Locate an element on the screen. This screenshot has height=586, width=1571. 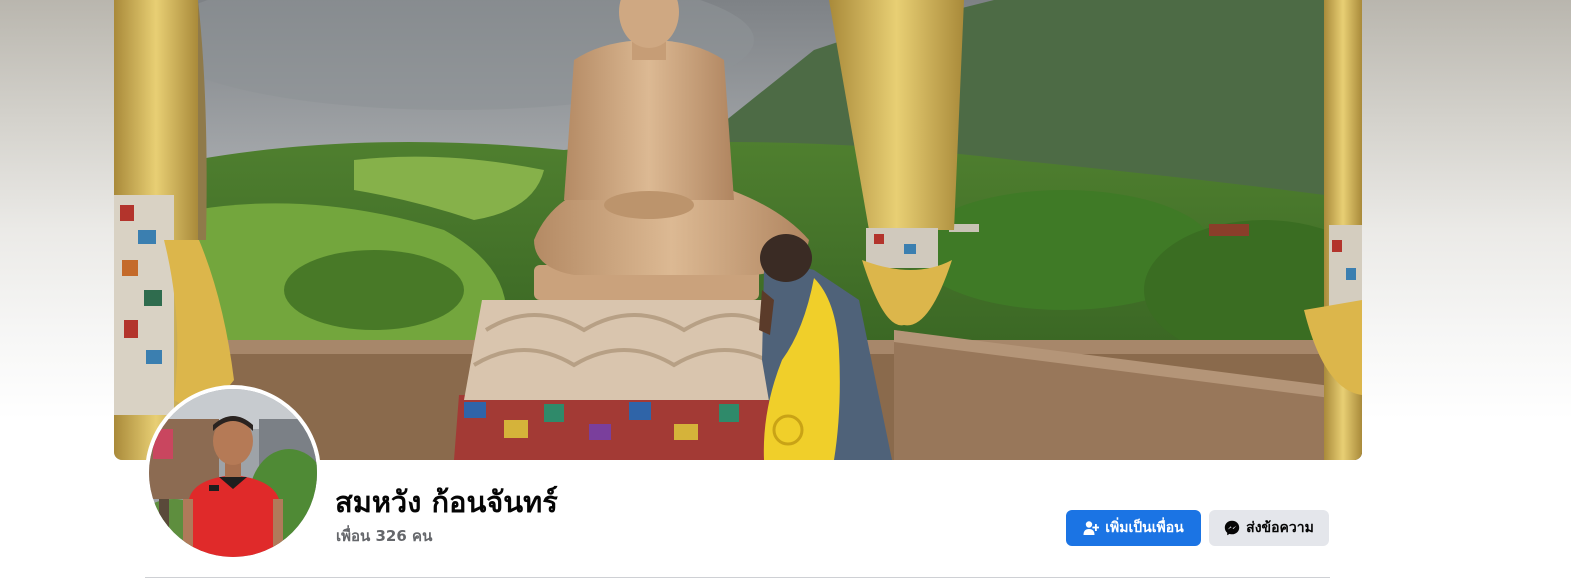
profile-picture is located at coordinates (233, 473).